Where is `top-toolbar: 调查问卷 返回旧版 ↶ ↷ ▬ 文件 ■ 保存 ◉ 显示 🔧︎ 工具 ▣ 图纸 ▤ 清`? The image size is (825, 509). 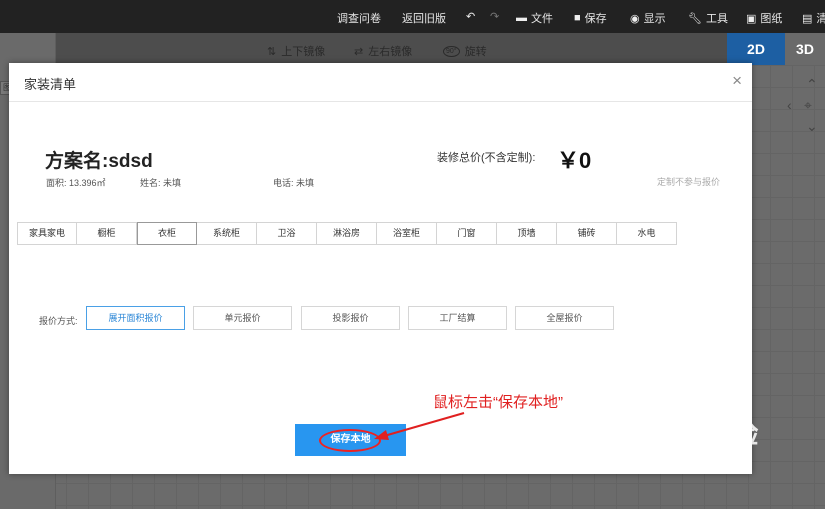 top-toolbar: 调查问卷 返回旧版 ↶ ↷ ▬ 文件 ■ 保存 ◉ 显示 🔧︎ 工具 ▣ 图纸 ▤ 清 is located at coordinates (412, 16).